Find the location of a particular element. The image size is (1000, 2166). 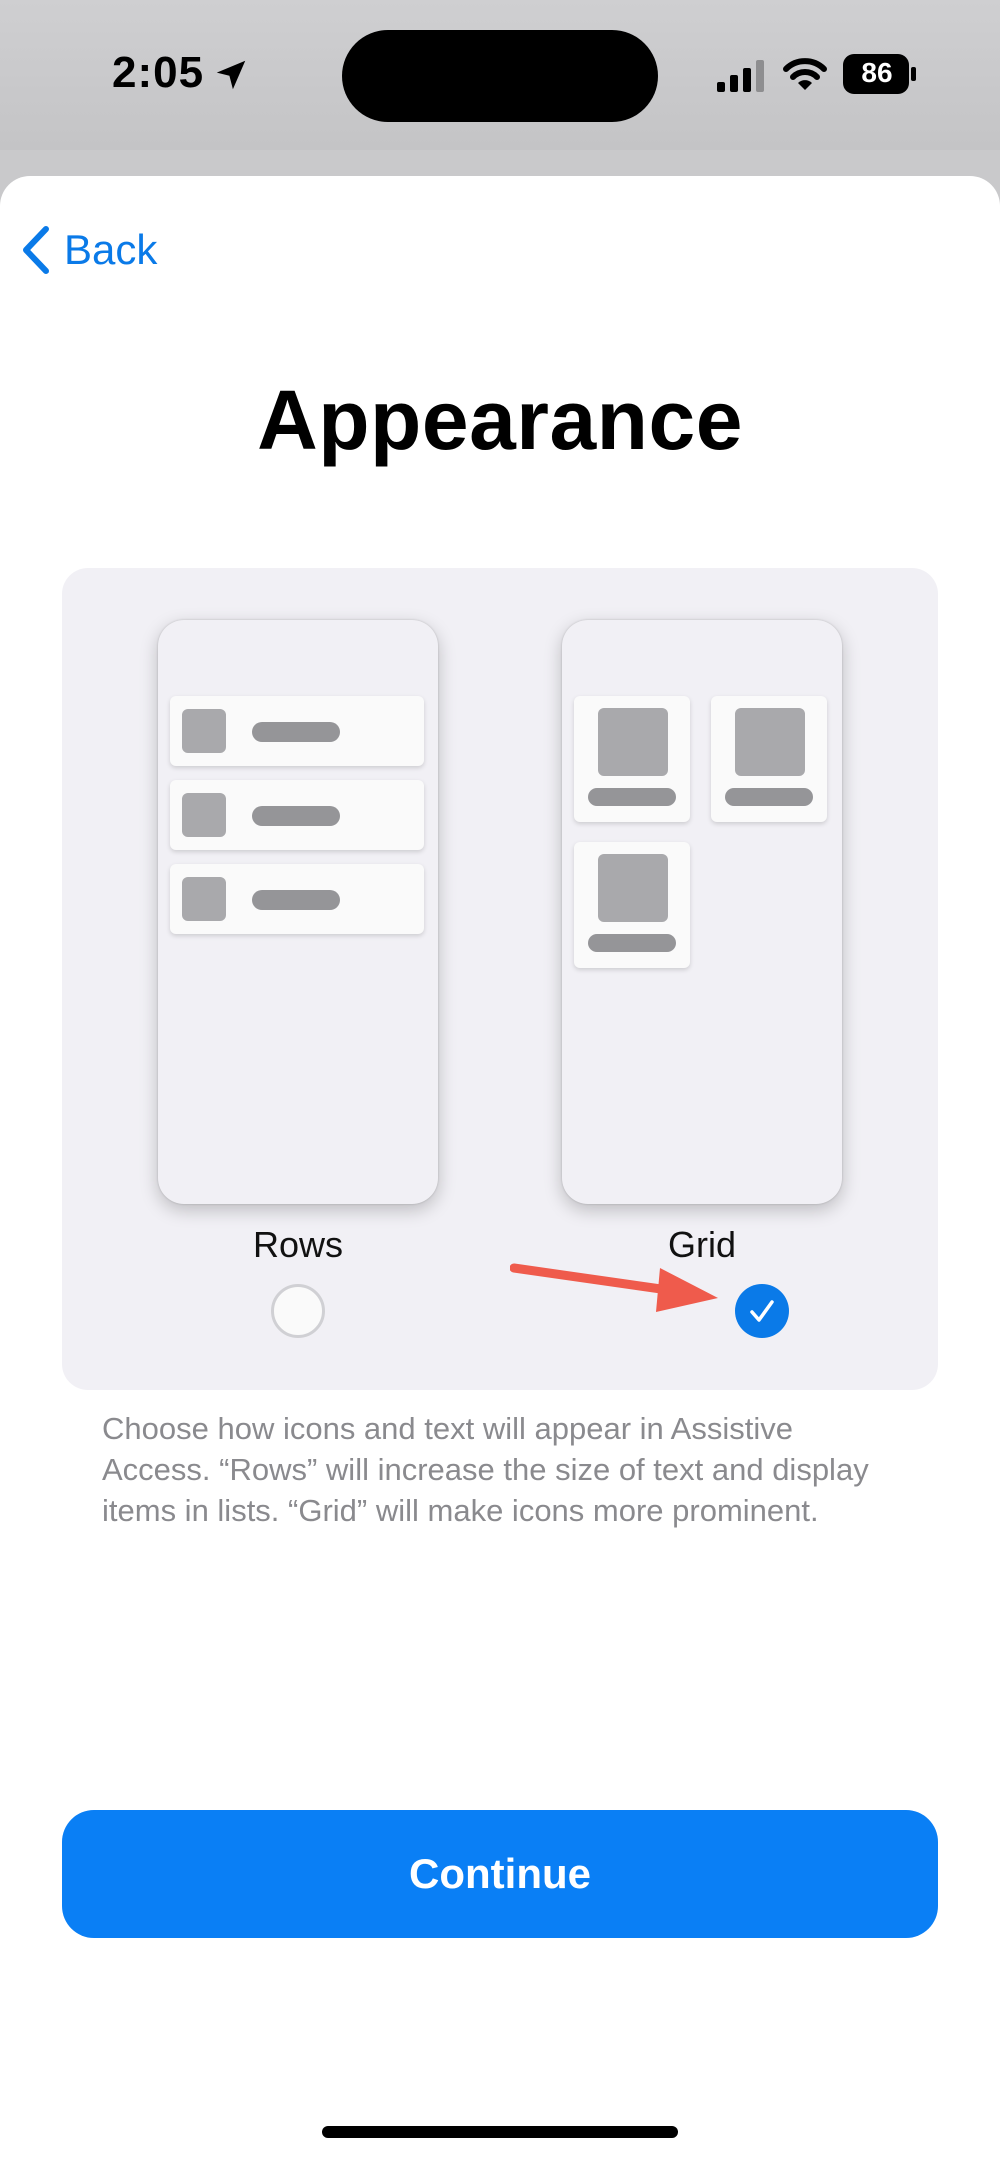

location-arrow-icon is located at coordinates (231, 75).